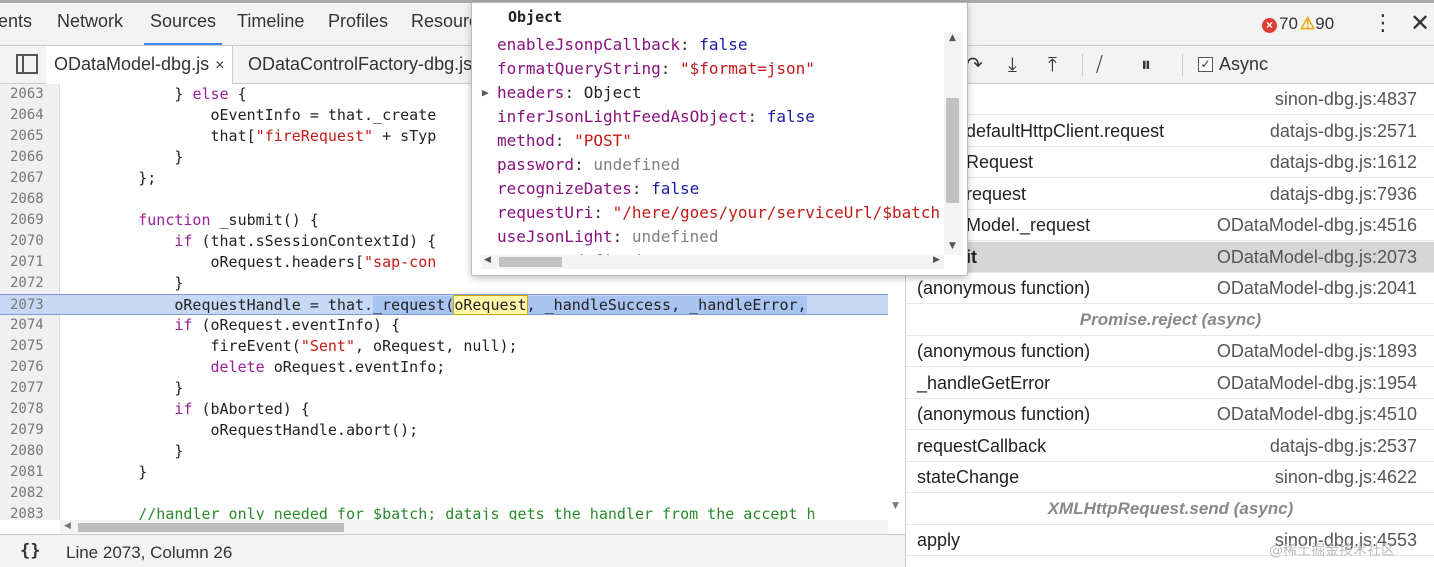 This screenshot has height=567, width=1434. I want to click on call-frame: request datajs-dbg.js:7936, so click(1170, 194).